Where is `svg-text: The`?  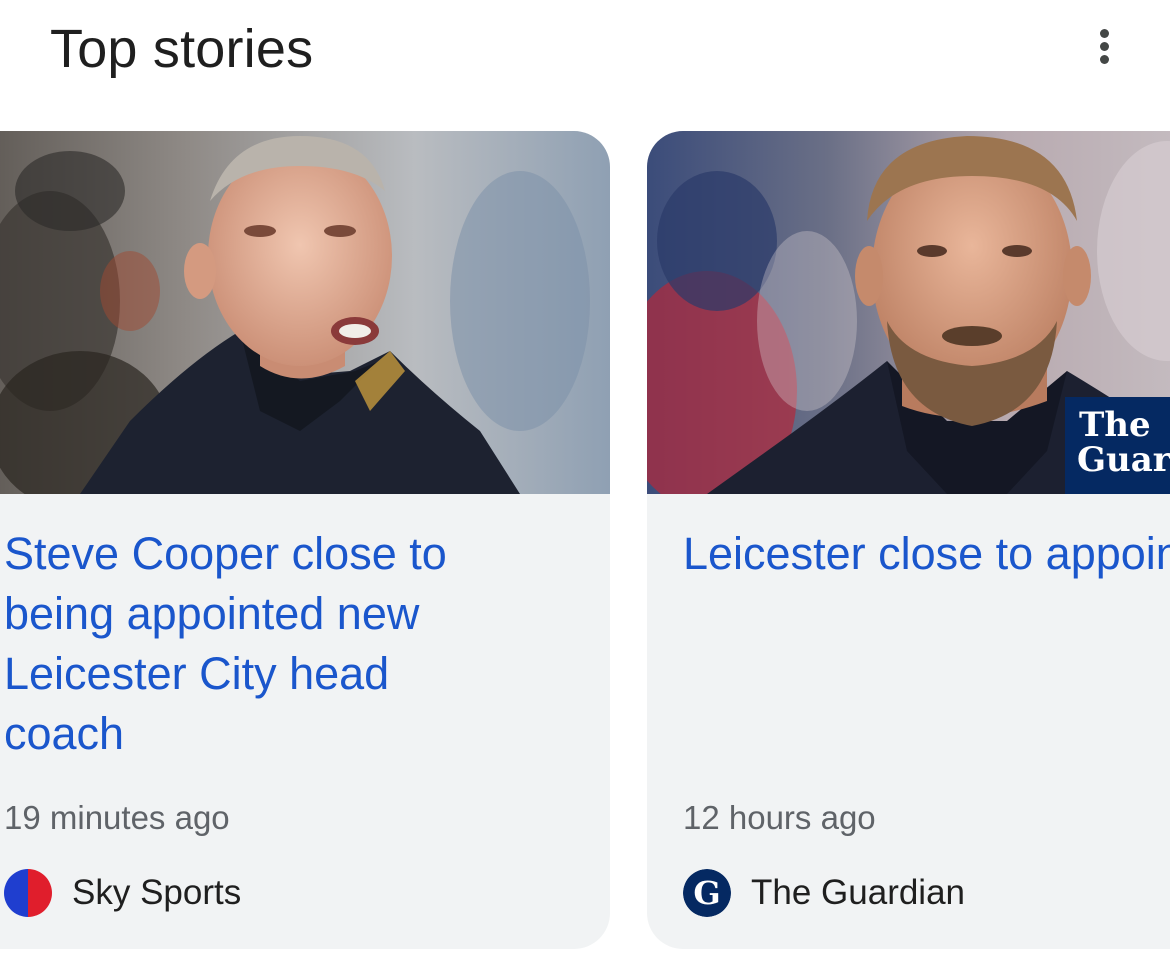 svg-text: The is located at coordinates (1115, 425).